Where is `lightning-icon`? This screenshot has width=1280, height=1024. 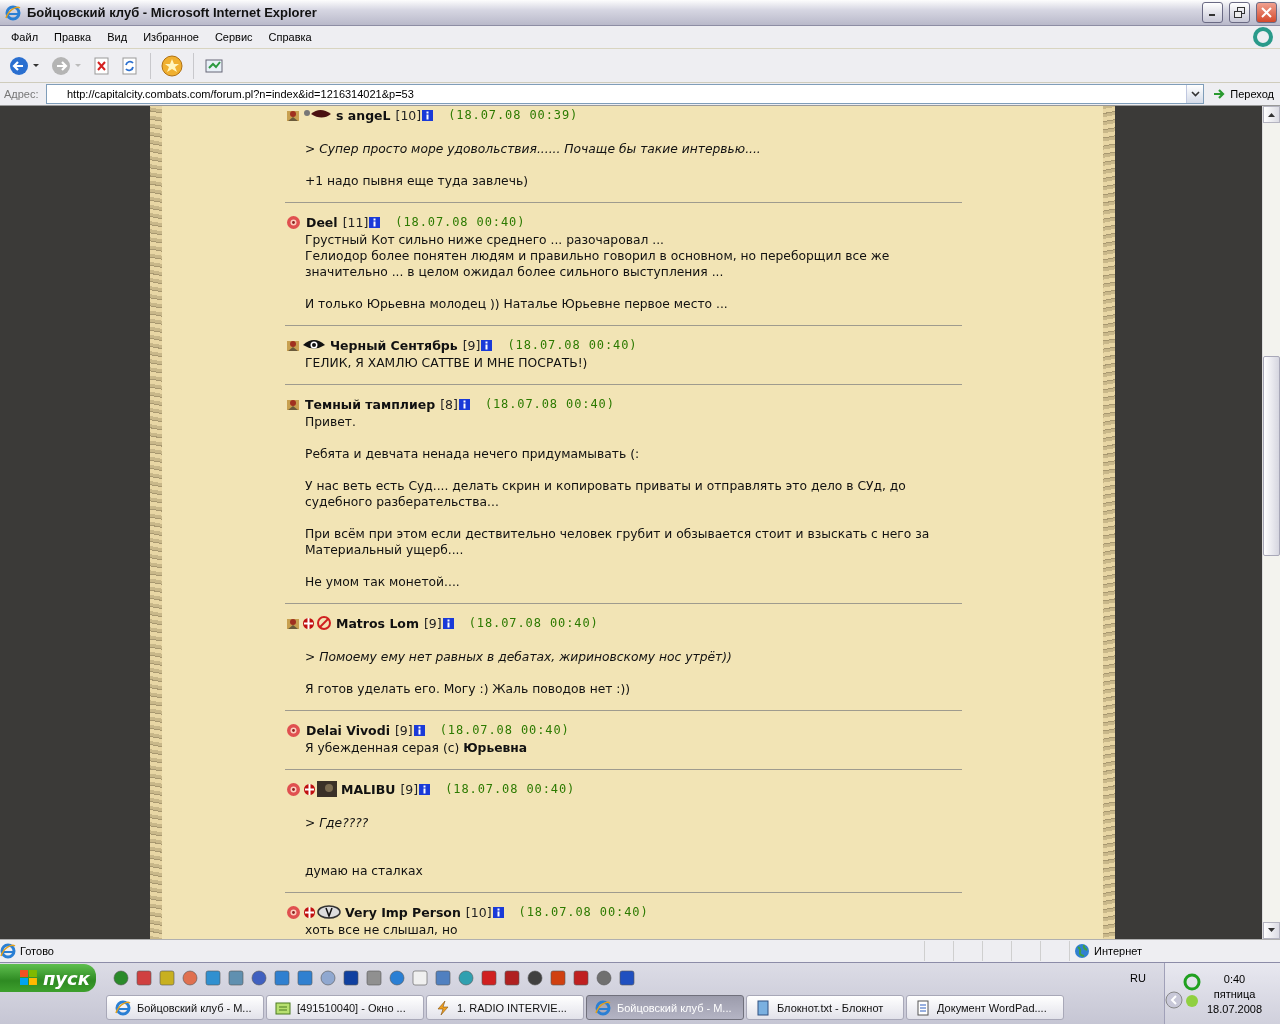
lightning-icon is located at coordinates (443, 1007).